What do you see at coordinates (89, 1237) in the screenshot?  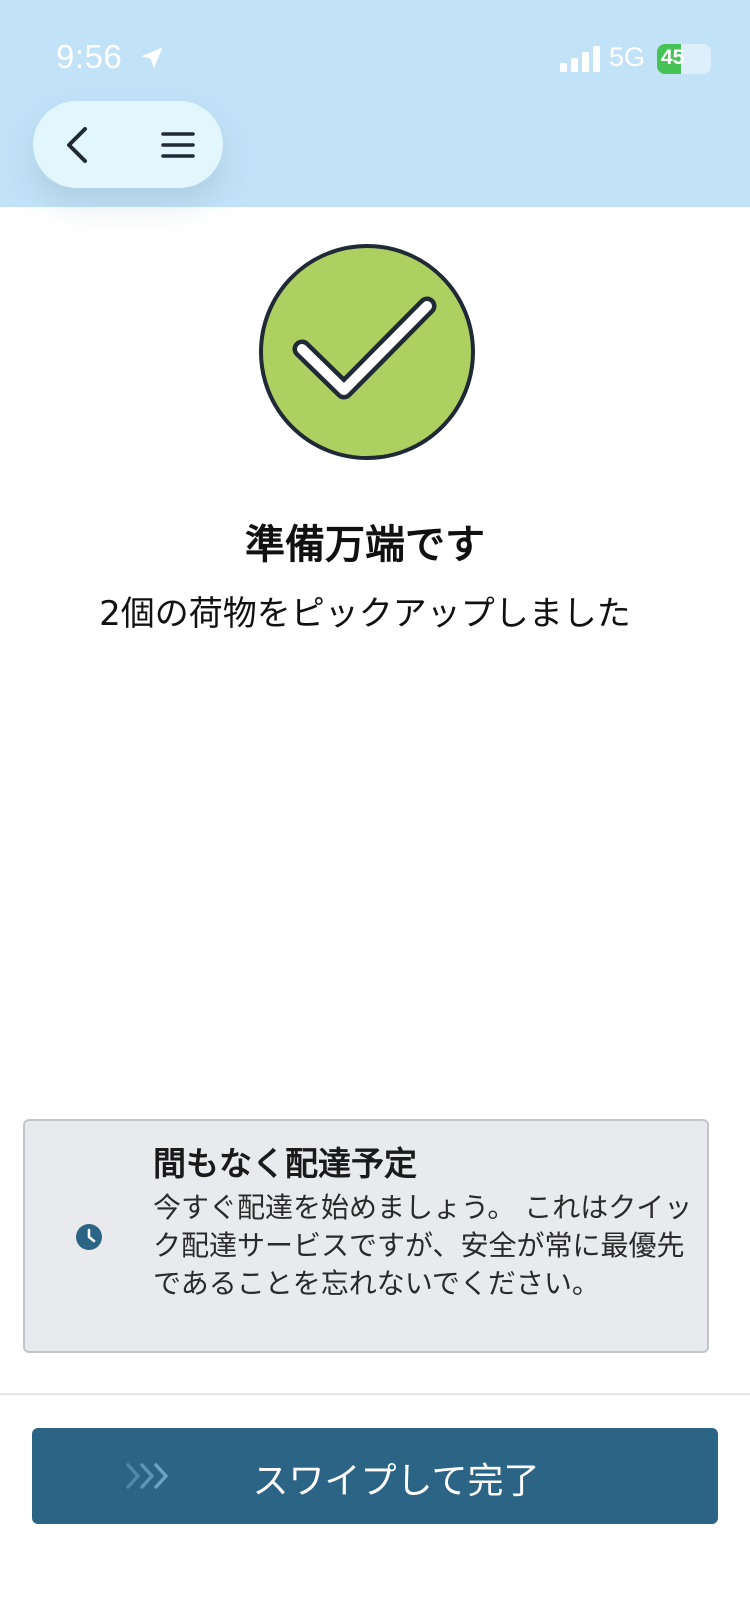 I see `clock-icon` at bounding box center [89, 1237].